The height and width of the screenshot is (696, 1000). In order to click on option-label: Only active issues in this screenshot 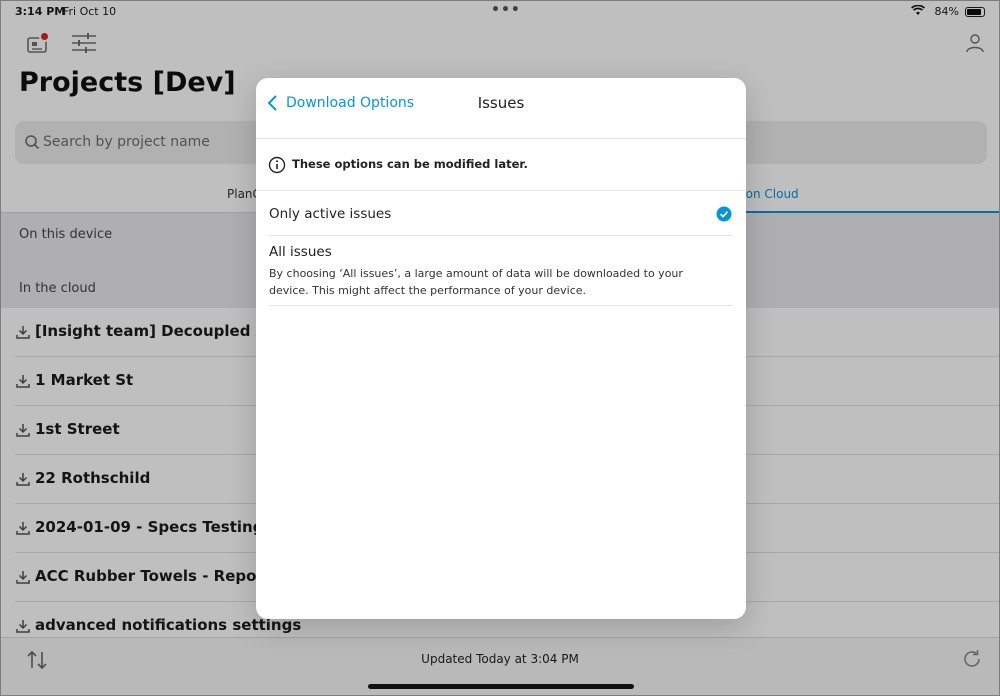, I will do `click(330, 214)`.